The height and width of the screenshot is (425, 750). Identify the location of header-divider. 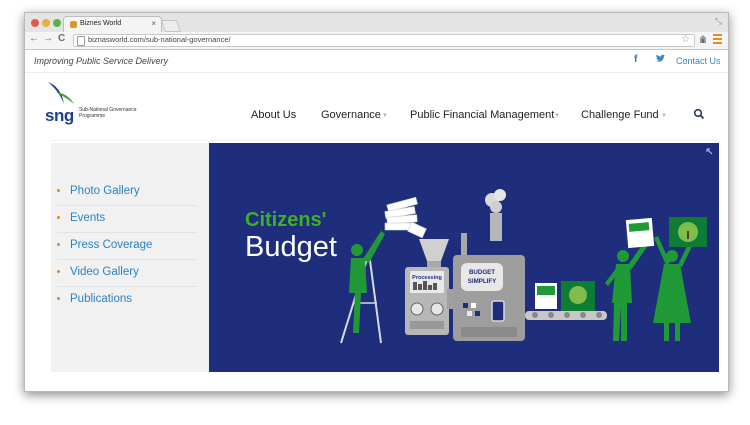
(385, 140).